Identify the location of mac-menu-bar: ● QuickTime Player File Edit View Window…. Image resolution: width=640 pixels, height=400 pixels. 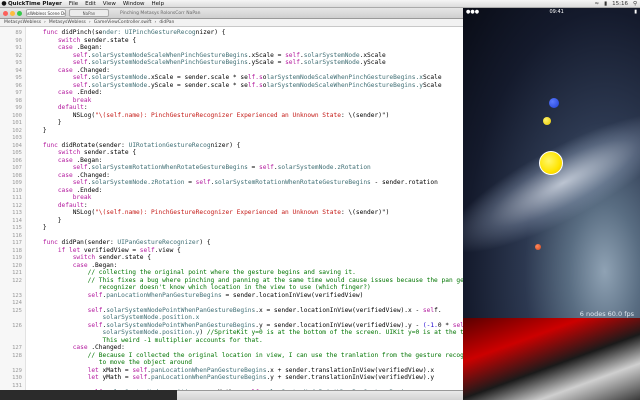
(320, 4).